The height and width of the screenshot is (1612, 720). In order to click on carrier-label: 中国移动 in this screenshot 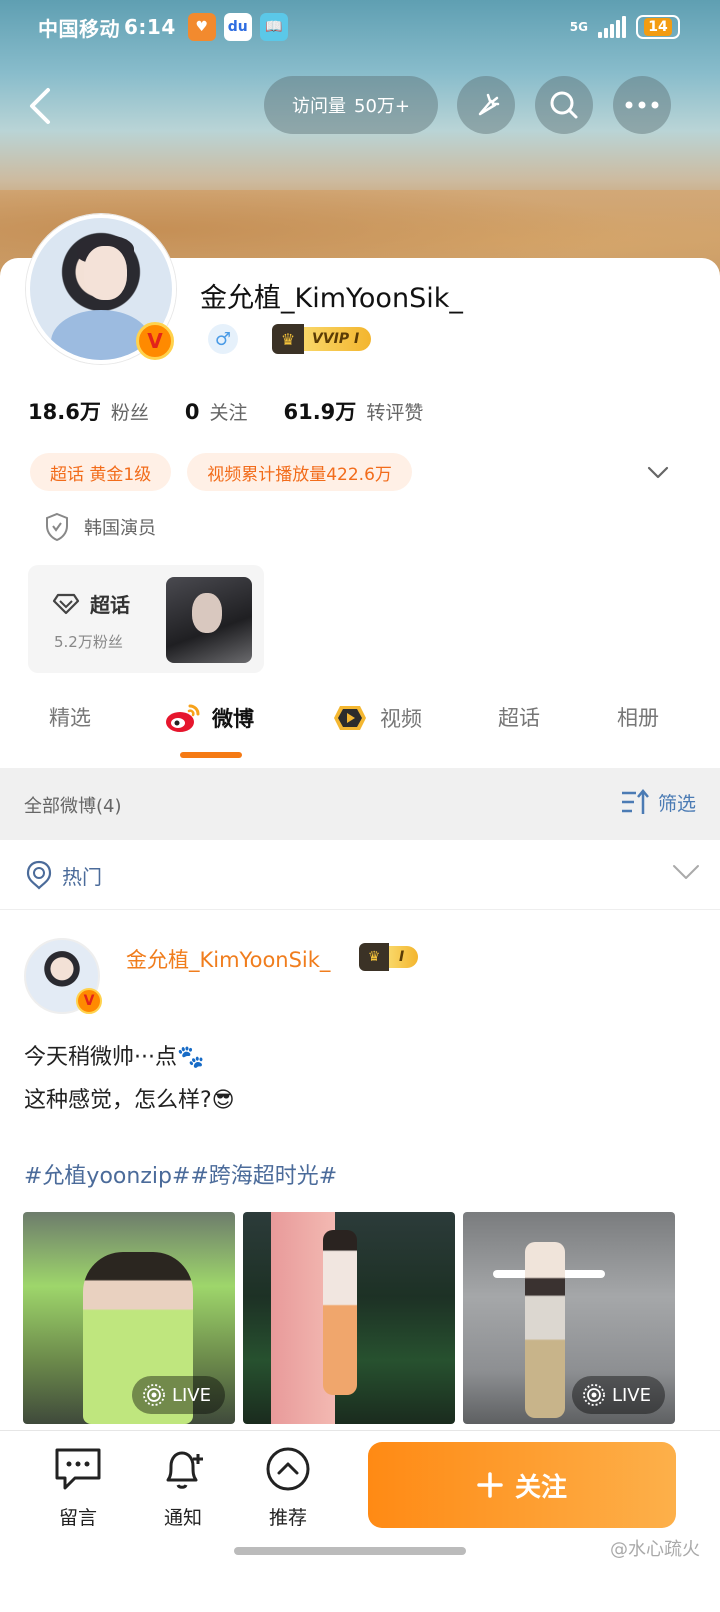, I will do `click(79, 28)`.